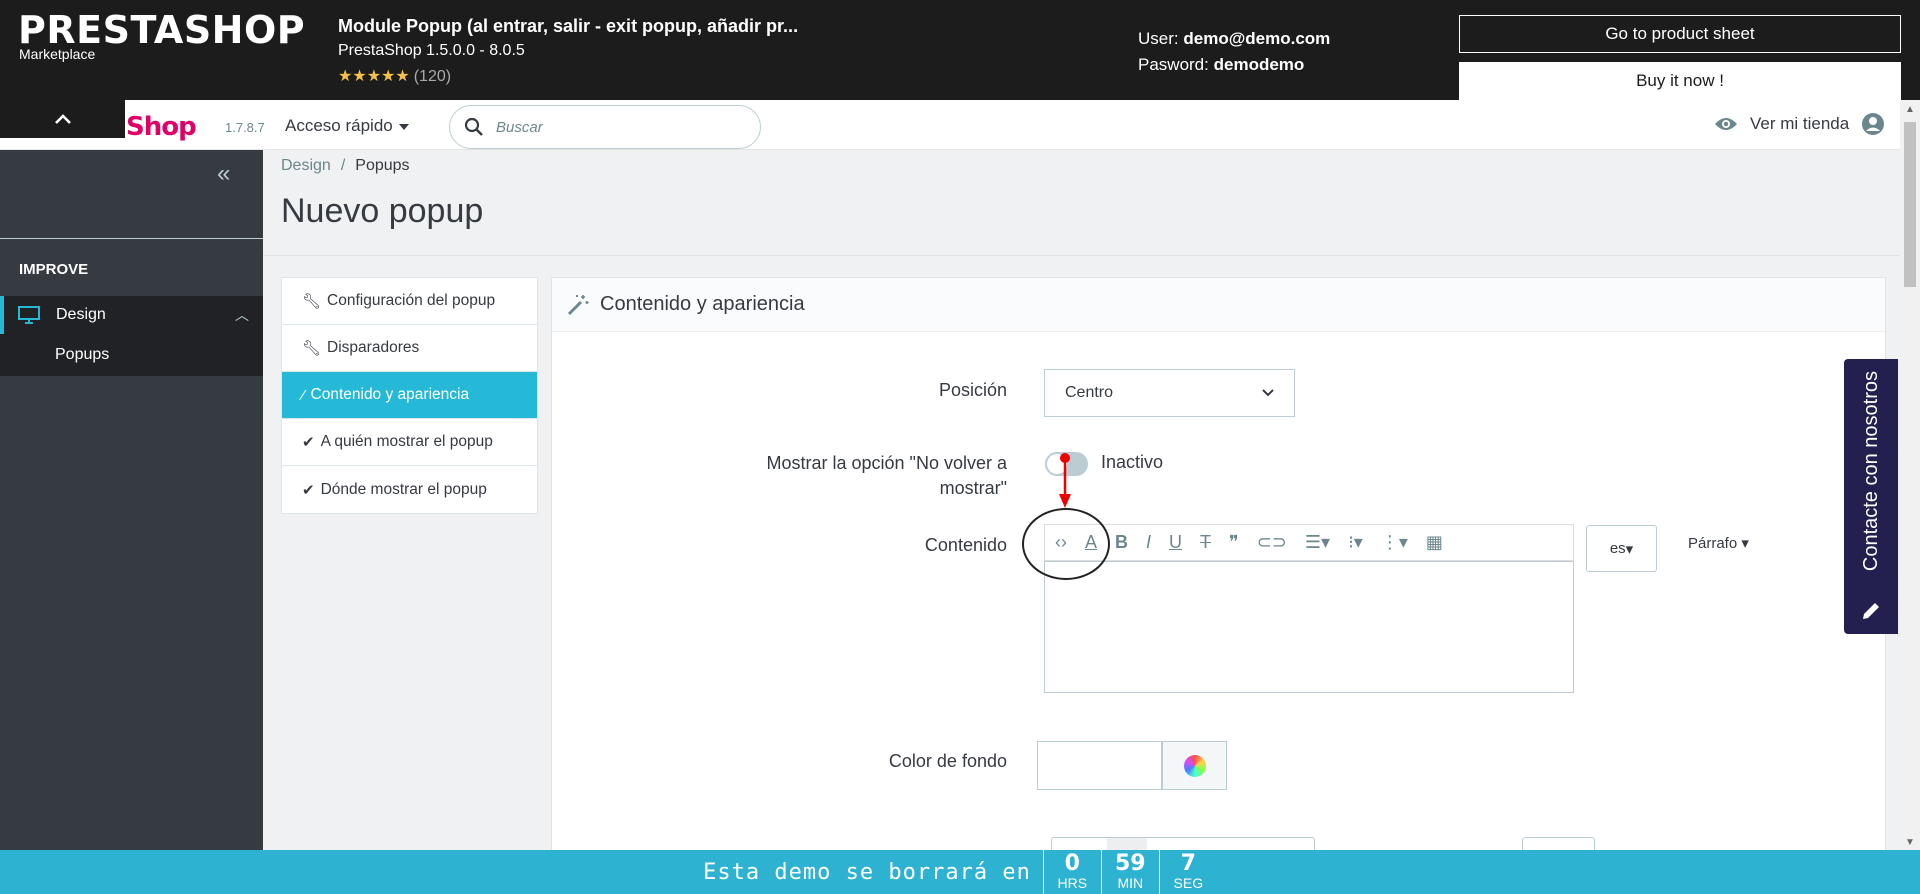  Describe the element at coordinates (1680, 81) in the screenshot. I see `buy-button: Buy it now !` at that location.